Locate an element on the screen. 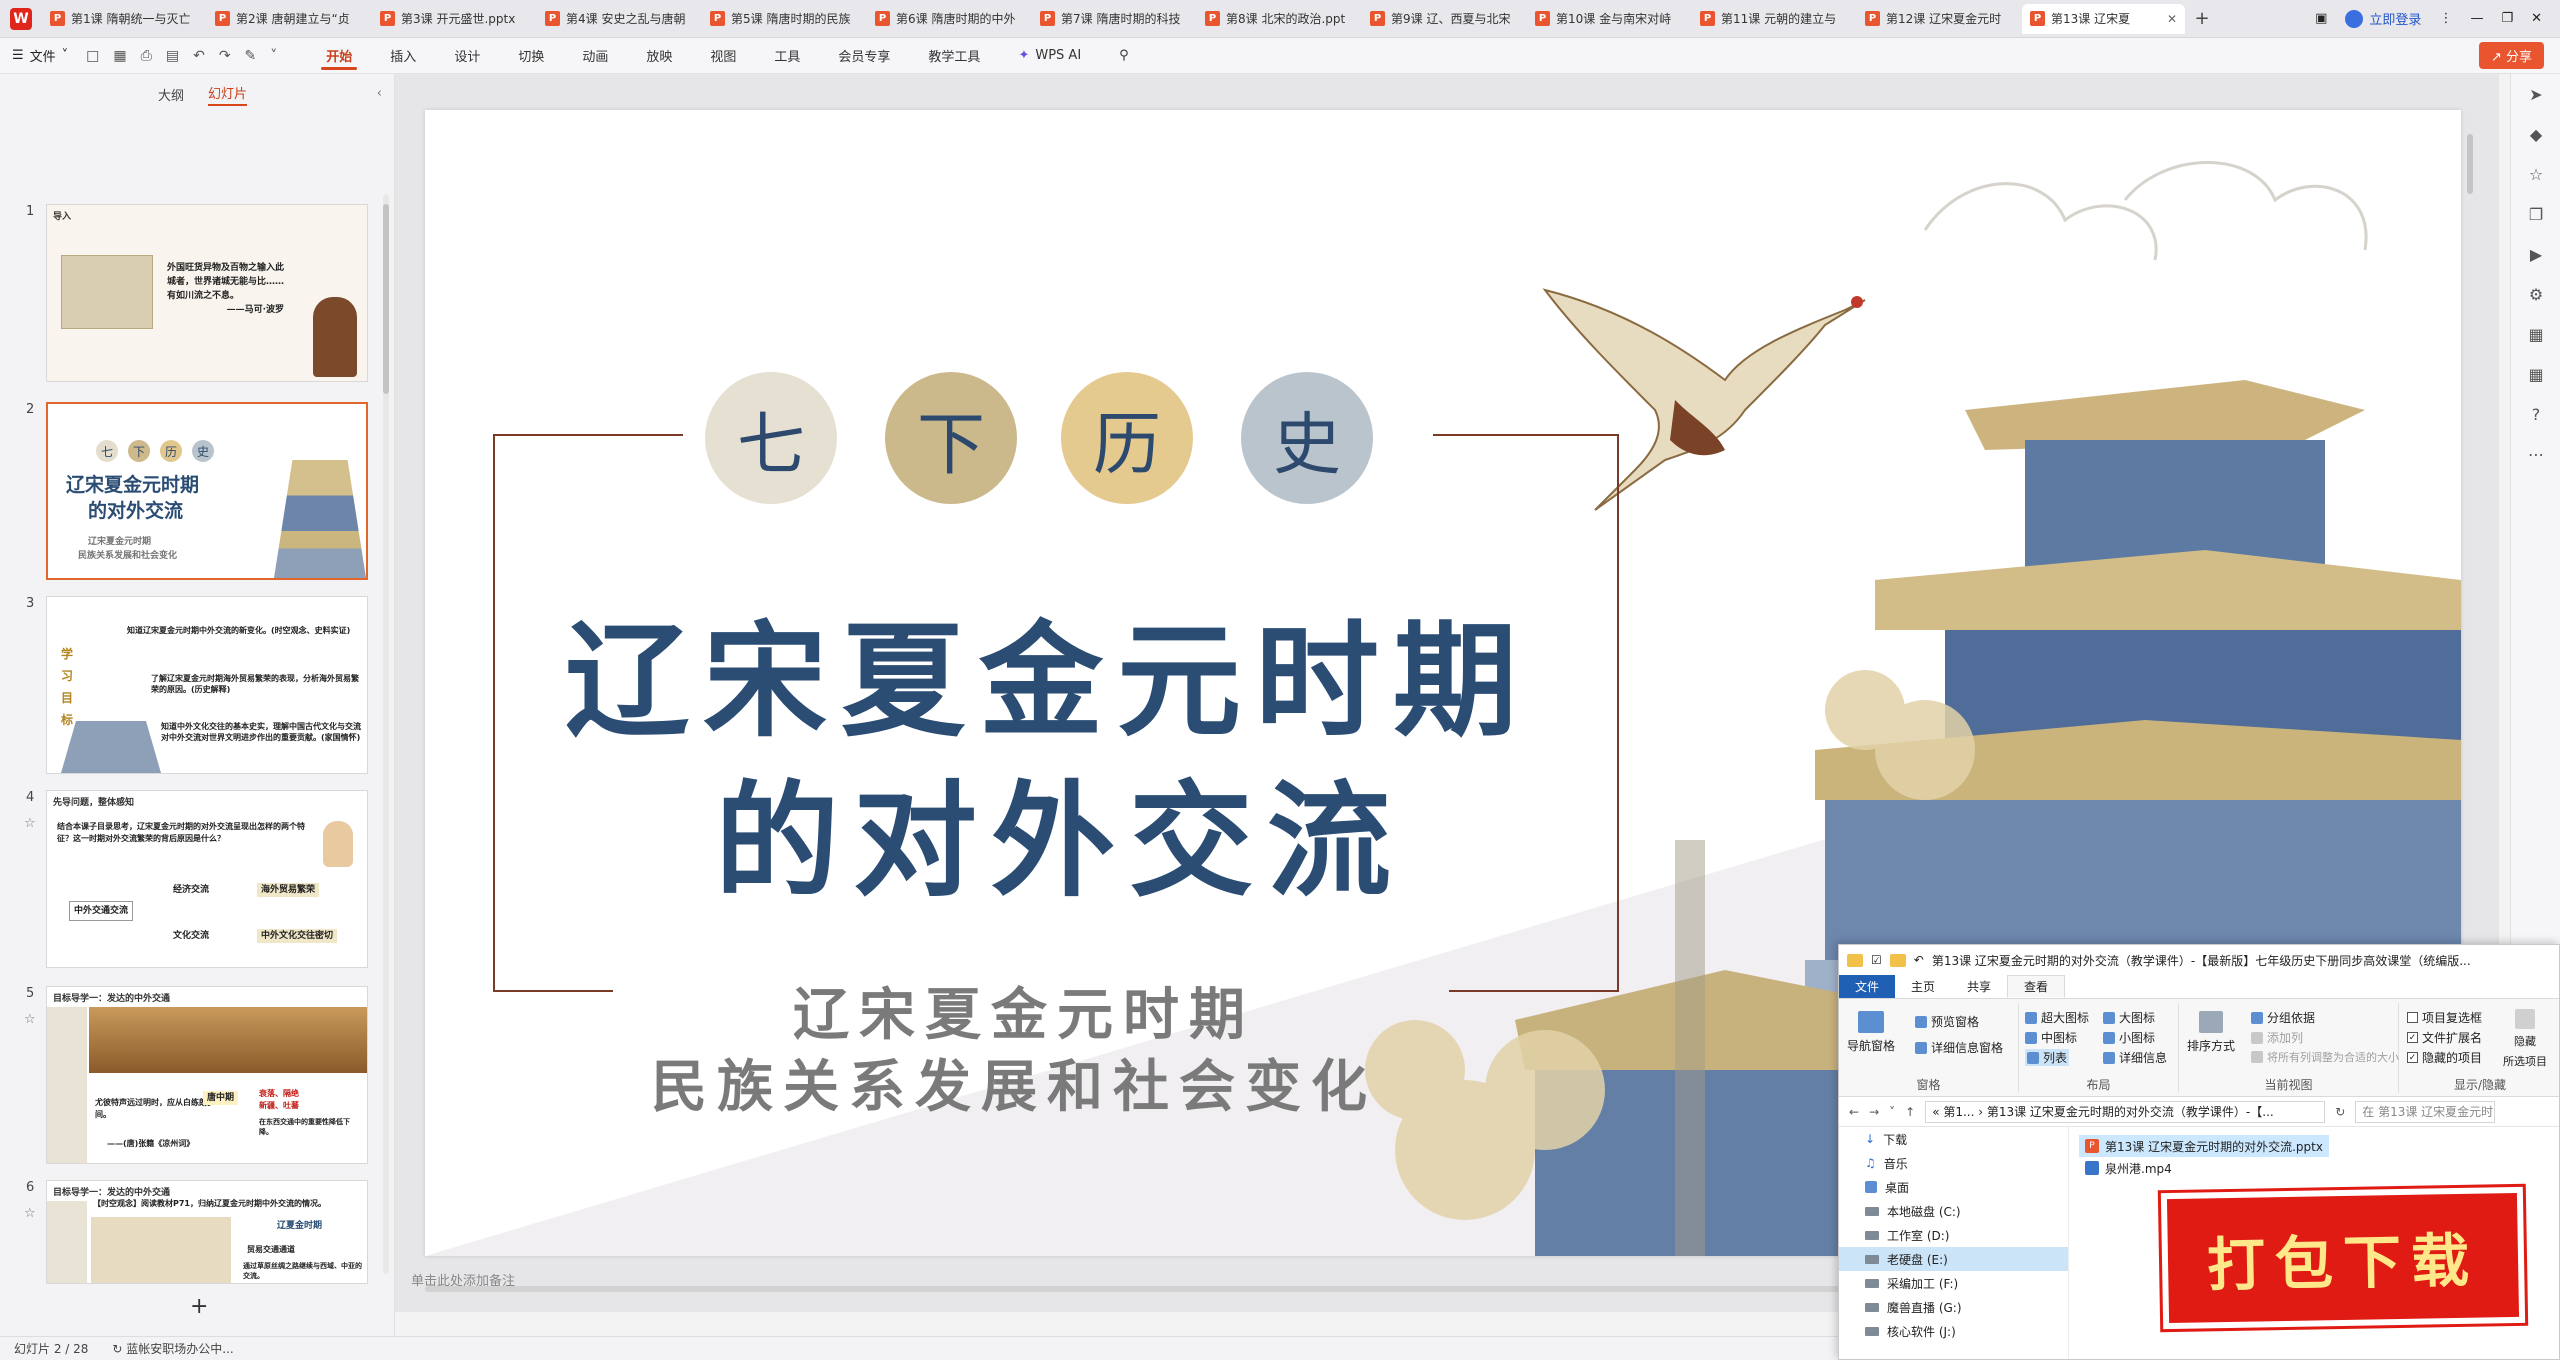 The height and width of the screenshot is (1360, 2560). settings-icon: ⚙ is located at coordinates (2535, 294).